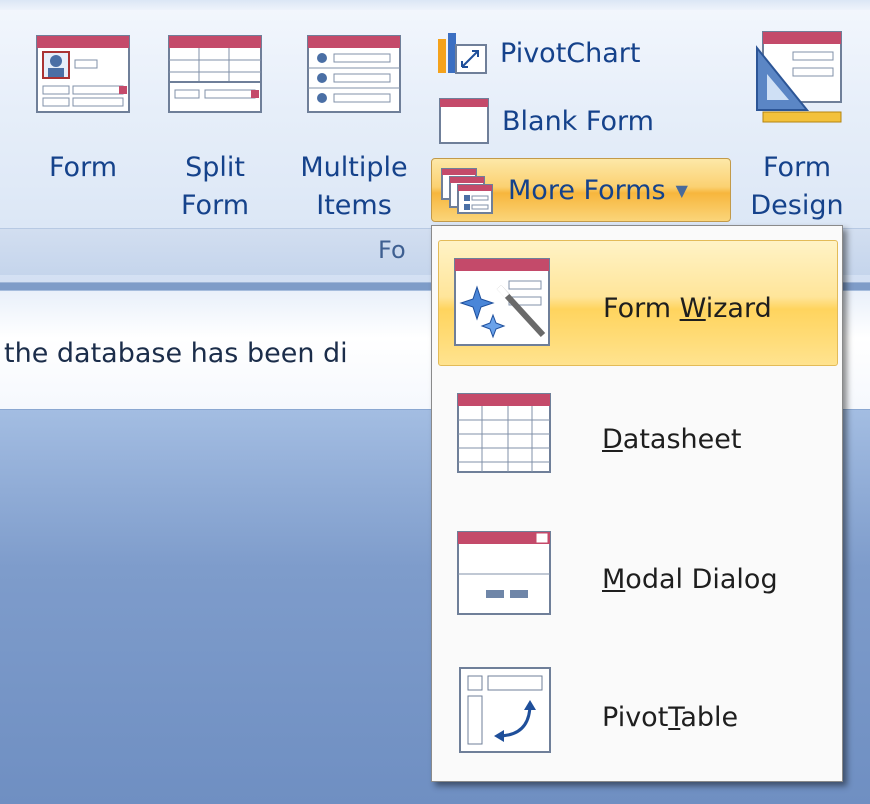 The height and width of the screenshot is (804, 870). I want to click on multiple-items-icon, so click(354, 74).